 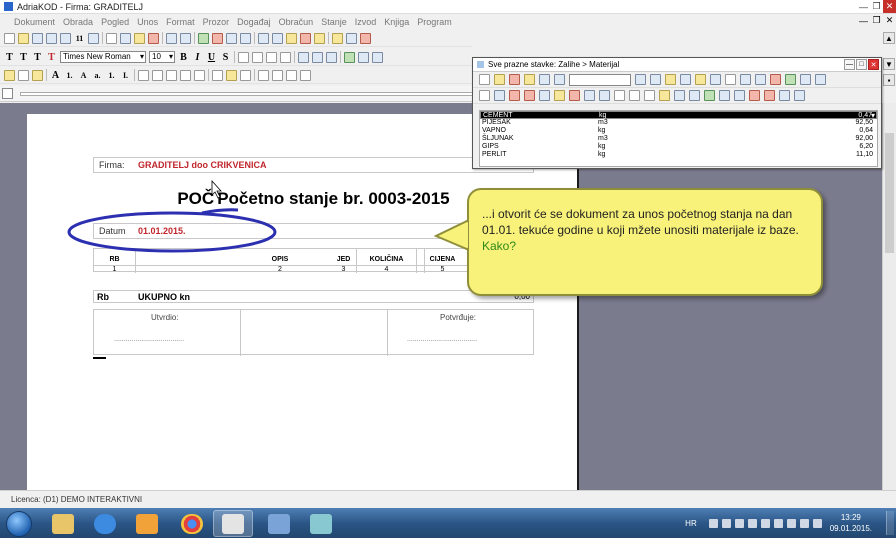 What do you see at coordinates (634, 95) in the screenshot?
I see `popup-page2-icon` at bounding box center [634, 95].